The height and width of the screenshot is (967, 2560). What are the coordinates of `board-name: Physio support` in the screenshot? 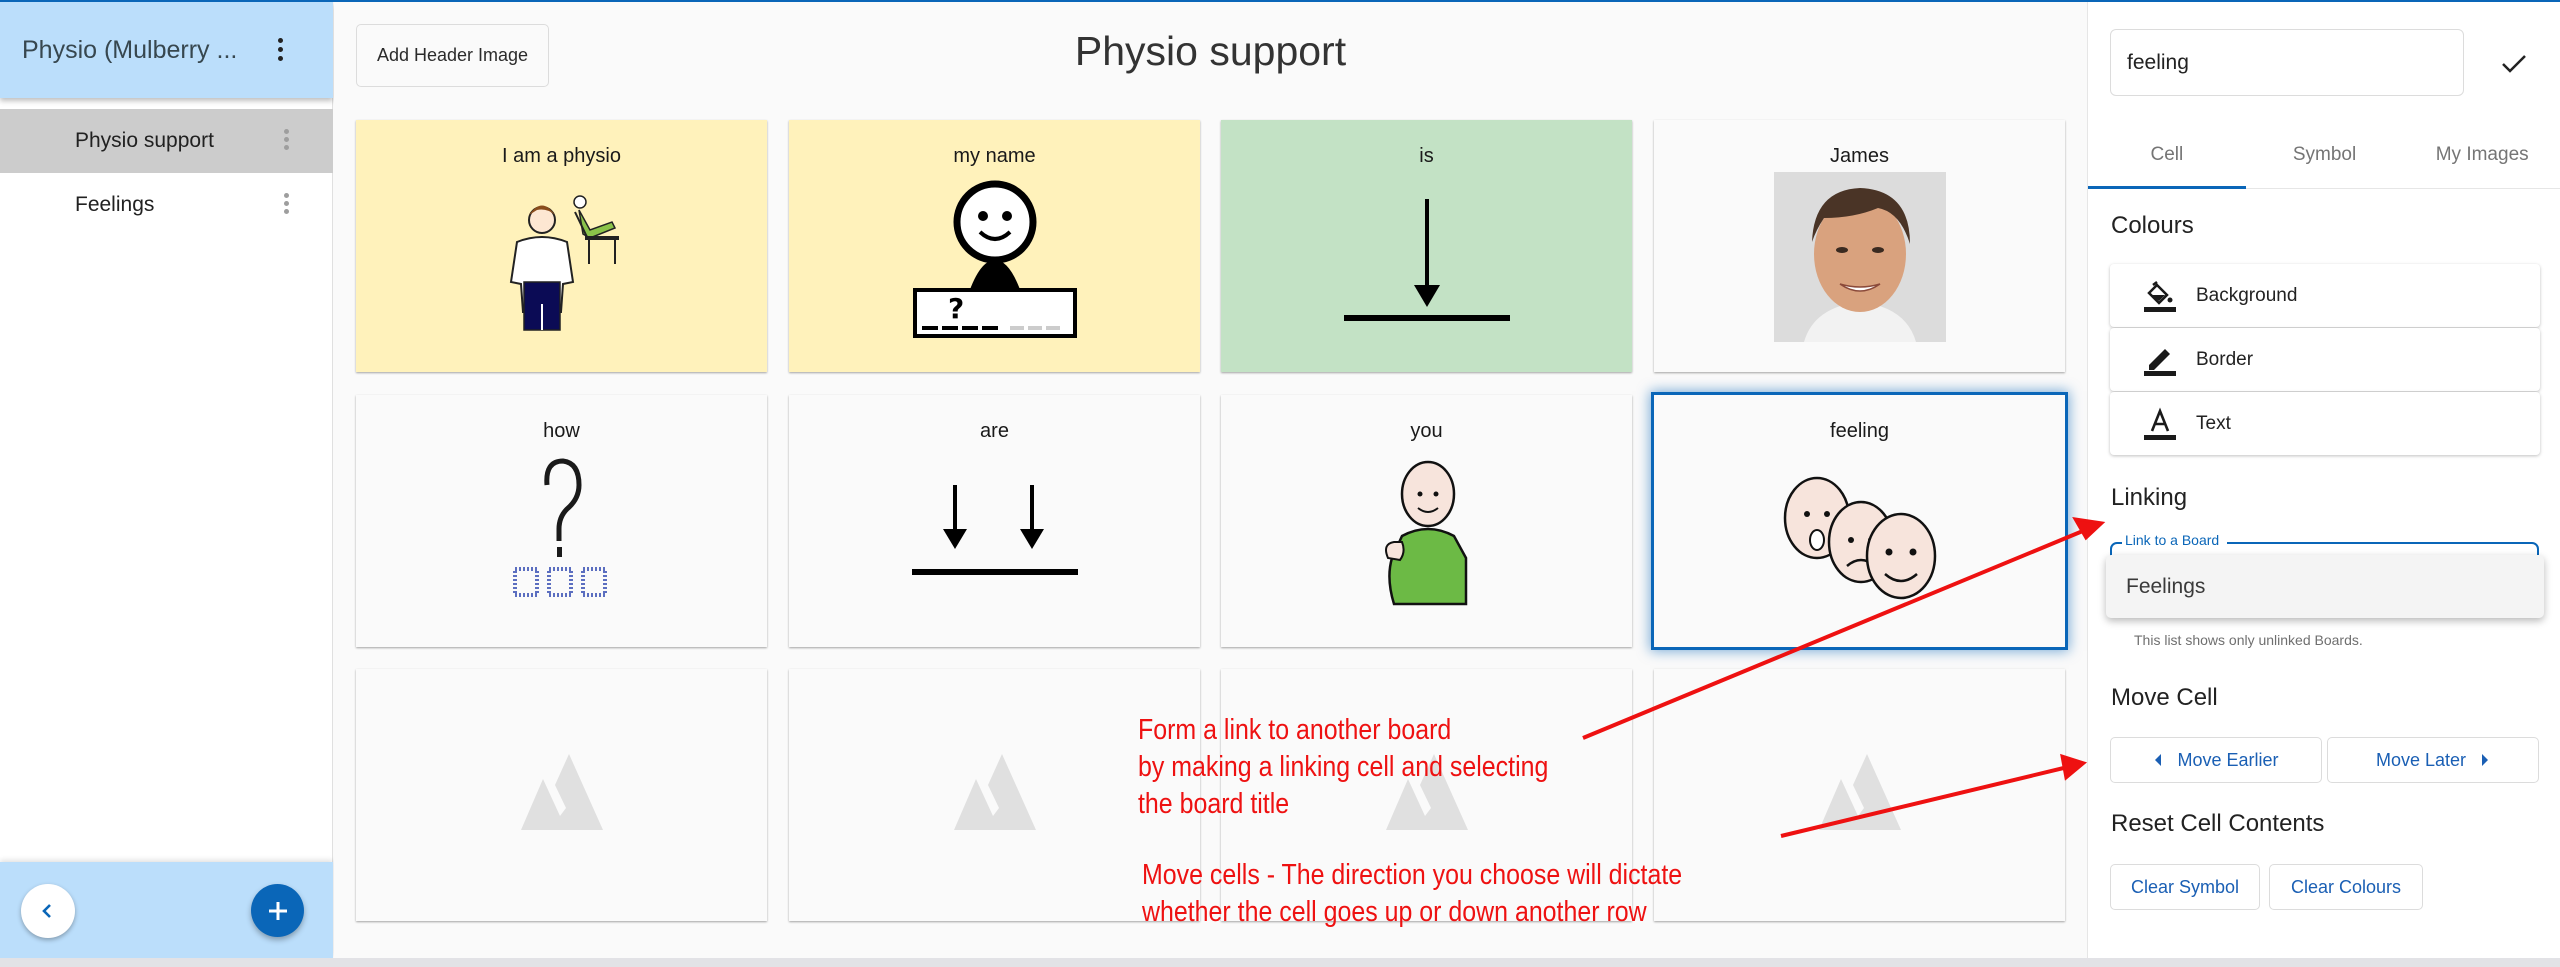 It's located at (144, 140).